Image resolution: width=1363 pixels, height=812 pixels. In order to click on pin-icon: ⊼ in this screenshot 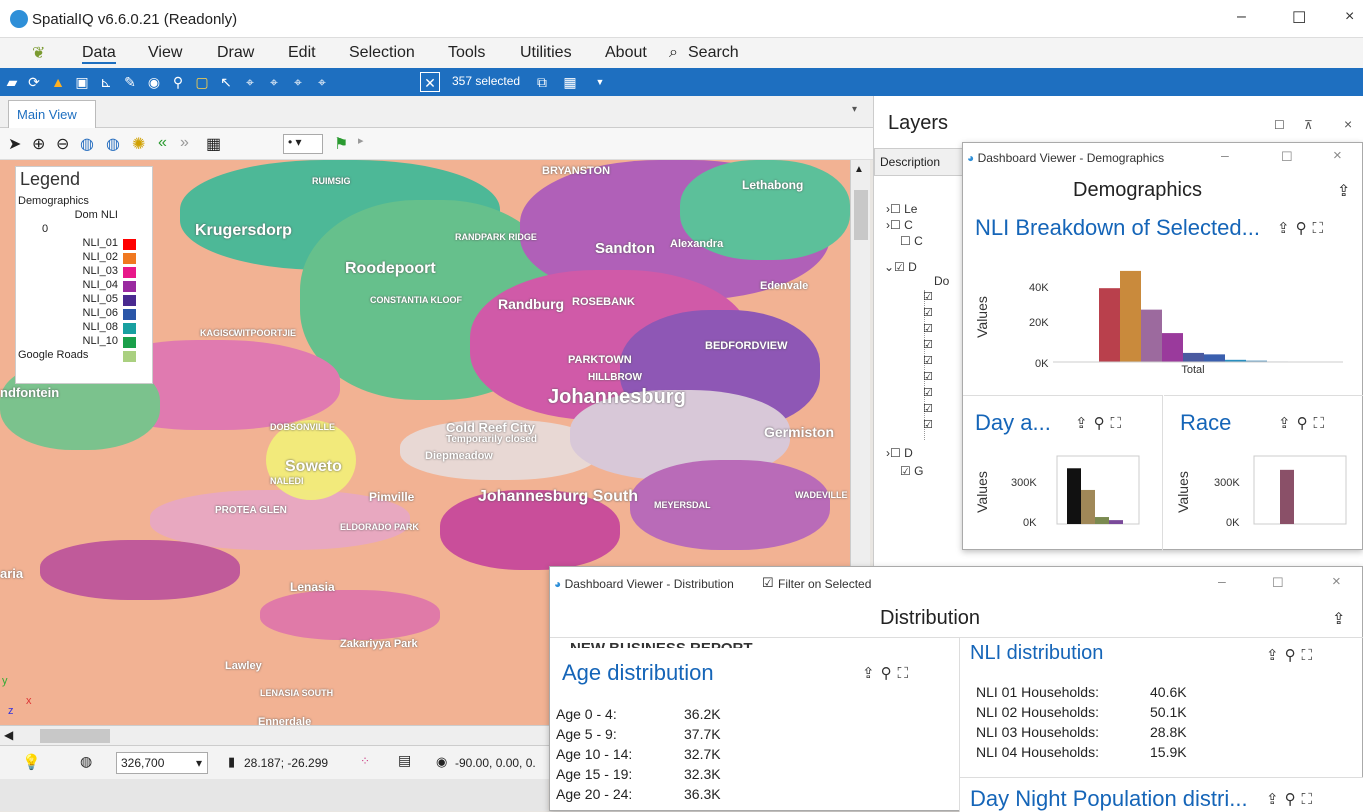, I will do `click(1308, 125)`.